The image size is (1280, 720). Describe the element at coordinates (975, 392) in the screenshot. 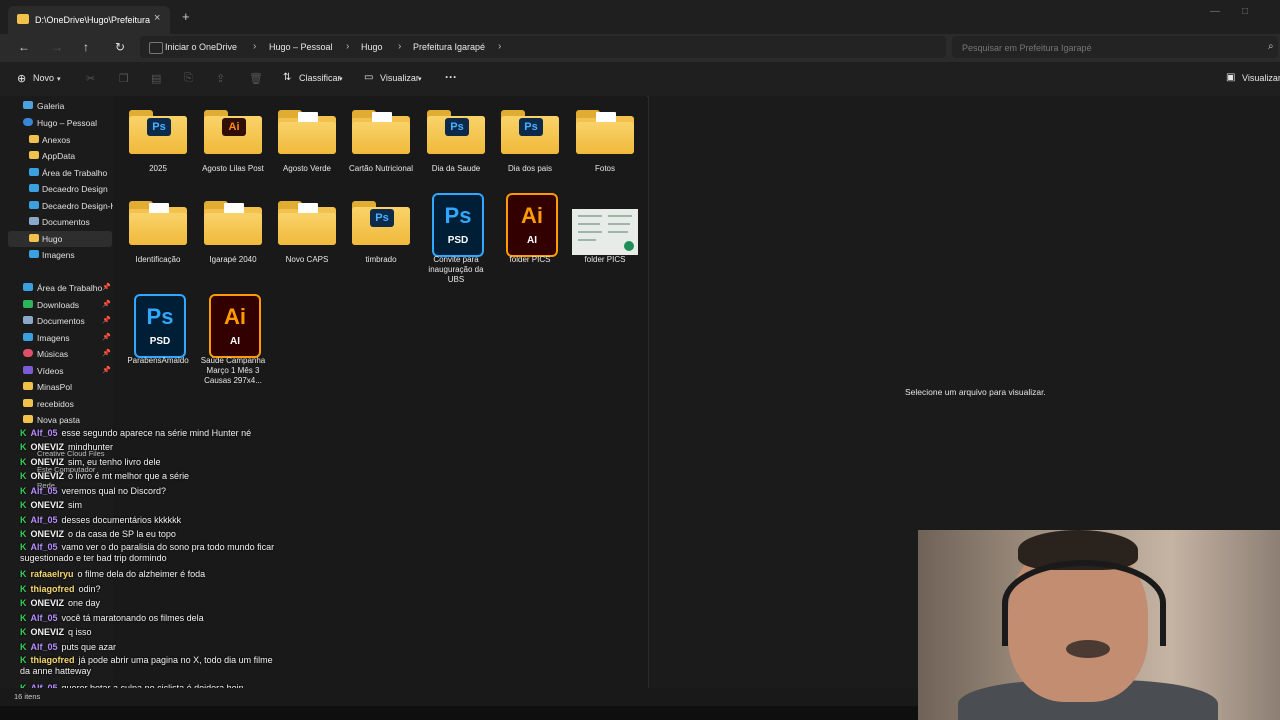

I see `preview-empty-message: Selecione um arquivo para visualizar.` at that location.